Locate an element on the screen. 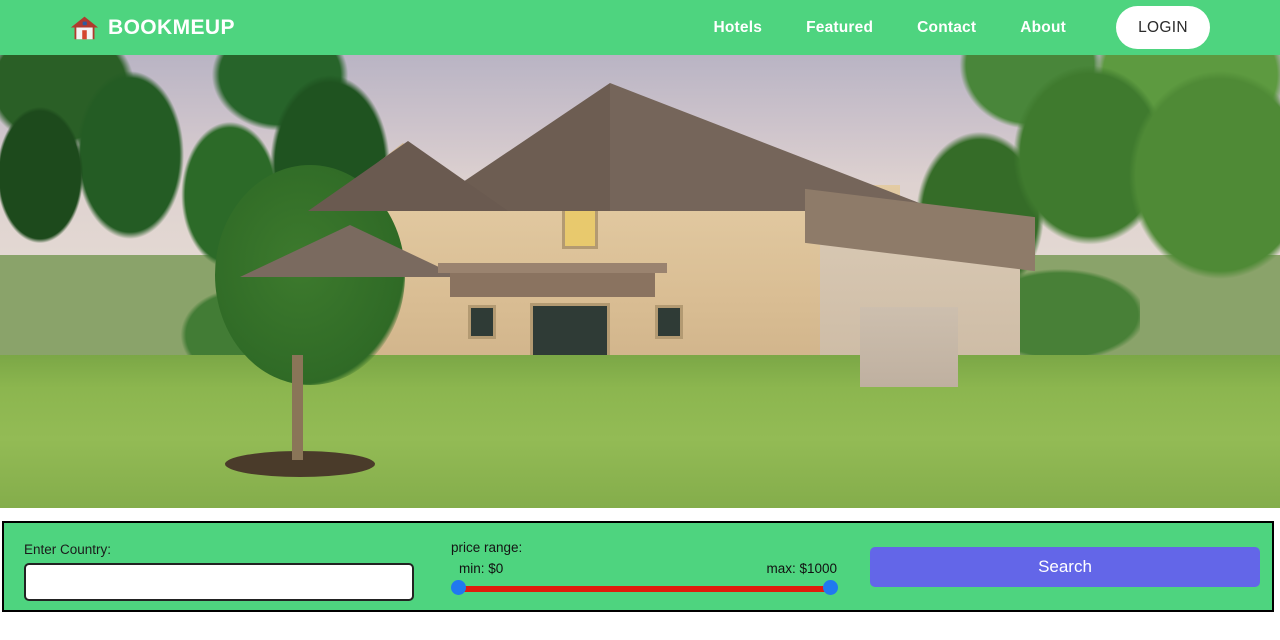 This screenshot has width=1280, height=640. house-porch-roof is located at coordinates (552, 280).